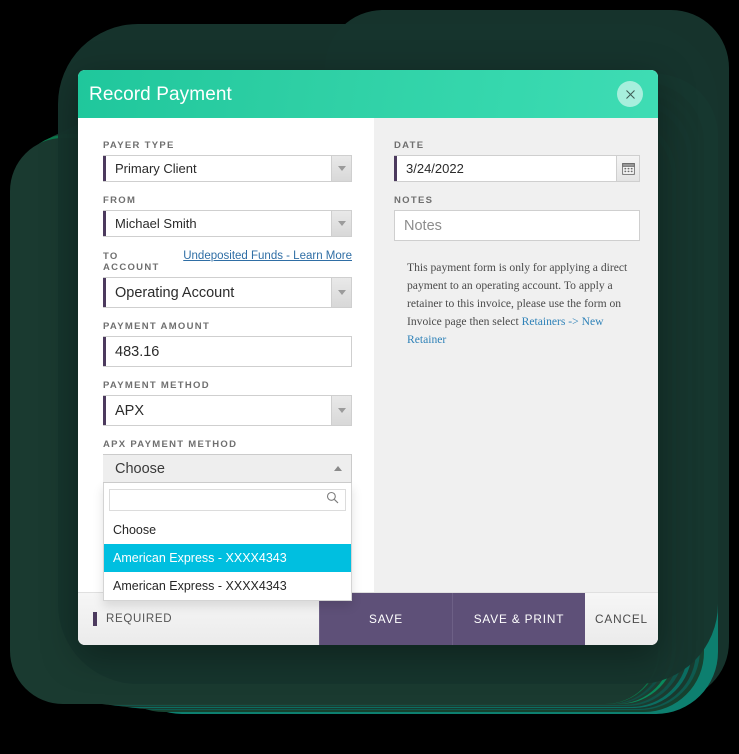 Image resolution: width=739 pixels, height=754 pixels. I want to click on payment-amount-value: 483.16, so click(137, 351).